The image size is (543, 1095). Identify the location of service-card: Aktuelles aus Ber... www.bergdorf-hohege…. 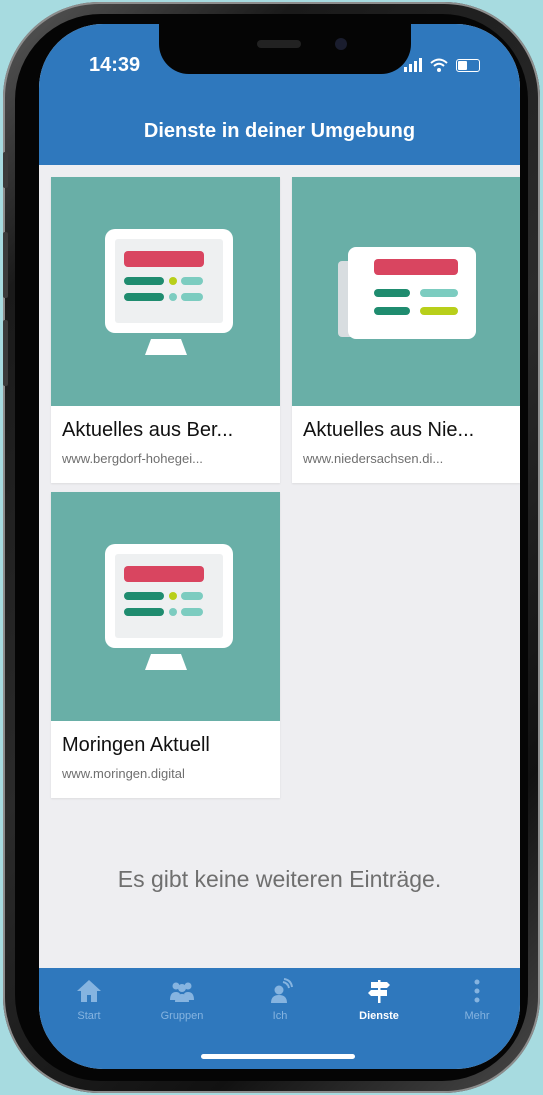
(165, 330).